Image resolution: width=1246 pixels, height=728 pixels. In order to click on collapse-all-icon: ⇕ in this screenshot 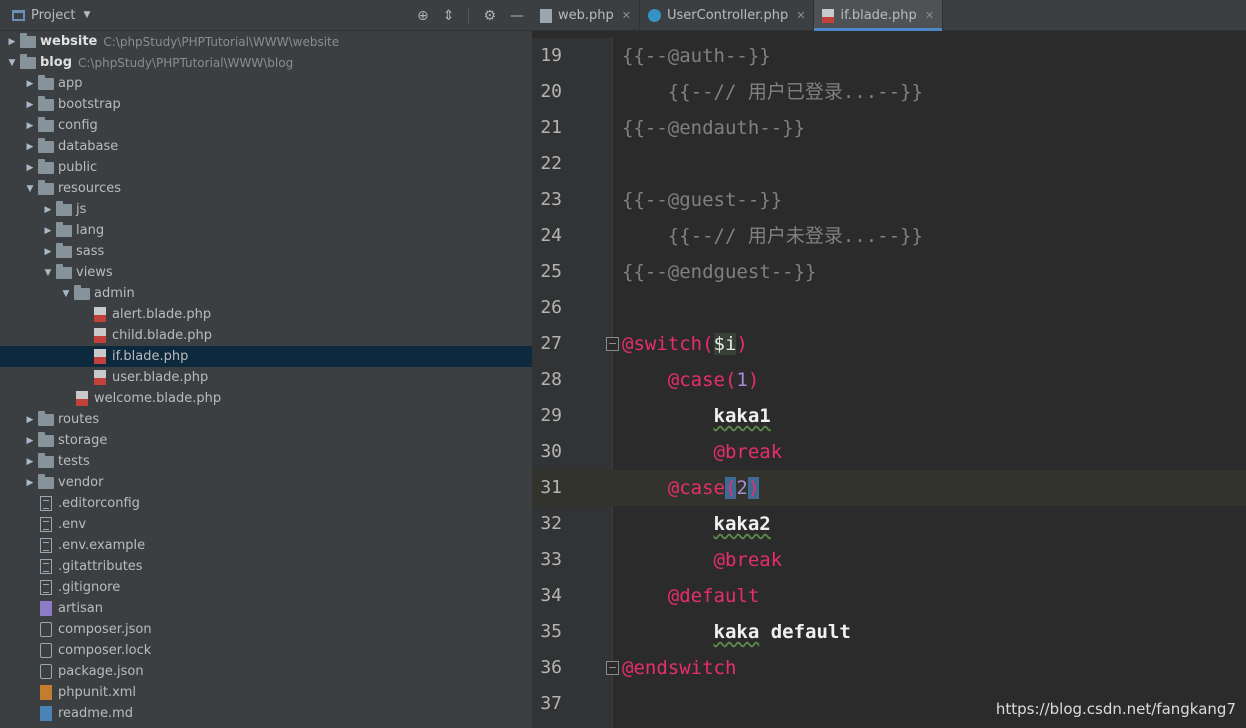, I will do `click(449, 16)`.